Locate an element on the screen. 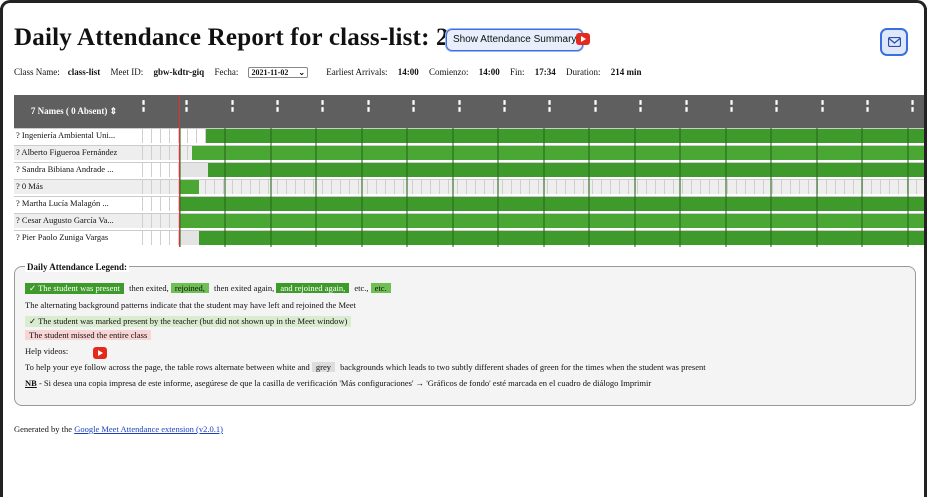 Image resolution: width=927 pixels, height=497 pixels. meet-label: Meet ID: is located at coordinates (127, 72).